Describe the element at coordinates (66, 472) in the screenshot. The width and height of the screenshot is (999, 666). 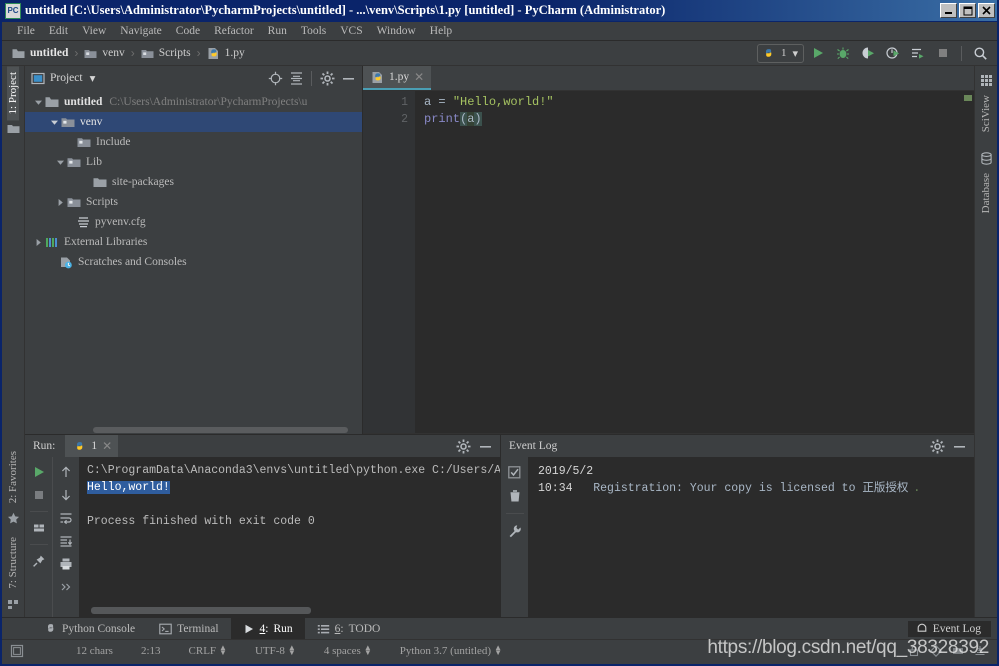
I see `arrow-up-icon` at that location.